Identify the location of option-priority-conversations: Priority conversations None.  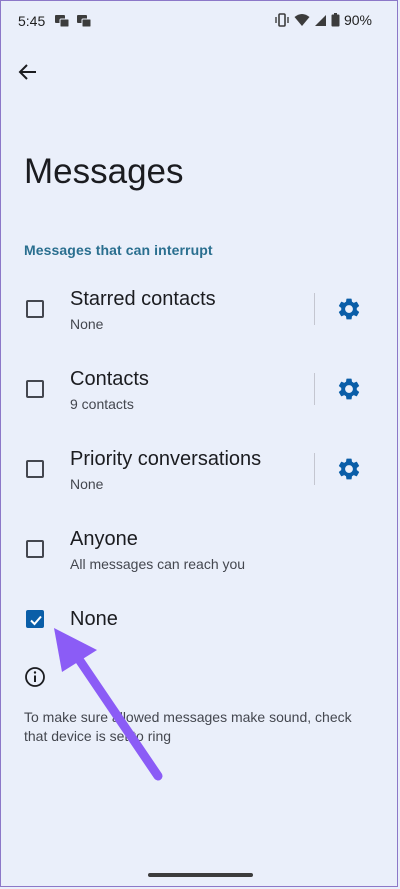
(200, 475).